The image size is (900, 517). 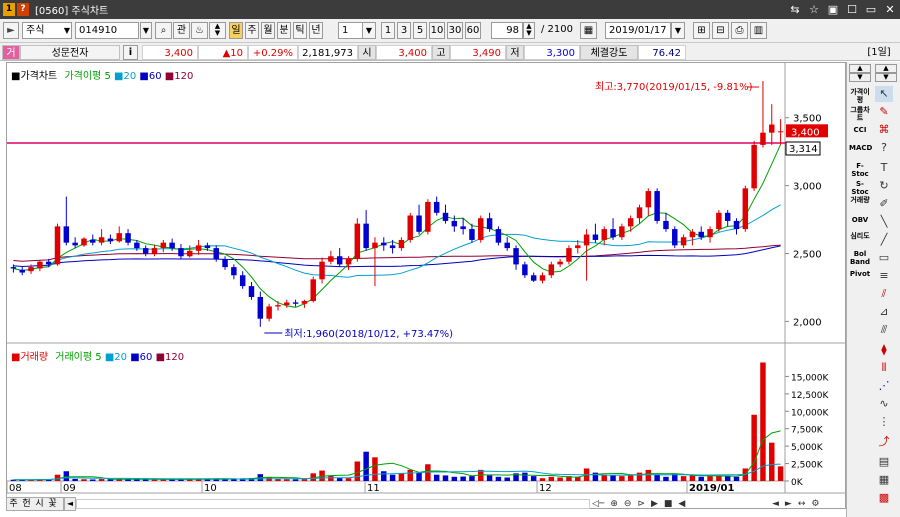 I want to click on indicator-psychology: 심리도, so click(x=860, y=236).